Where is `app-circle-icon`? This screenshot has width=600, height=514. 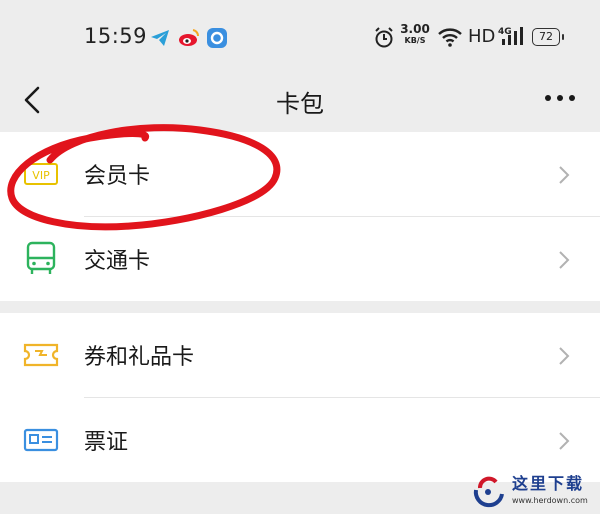 app-circle-icon is located at coordinates (217, 38).